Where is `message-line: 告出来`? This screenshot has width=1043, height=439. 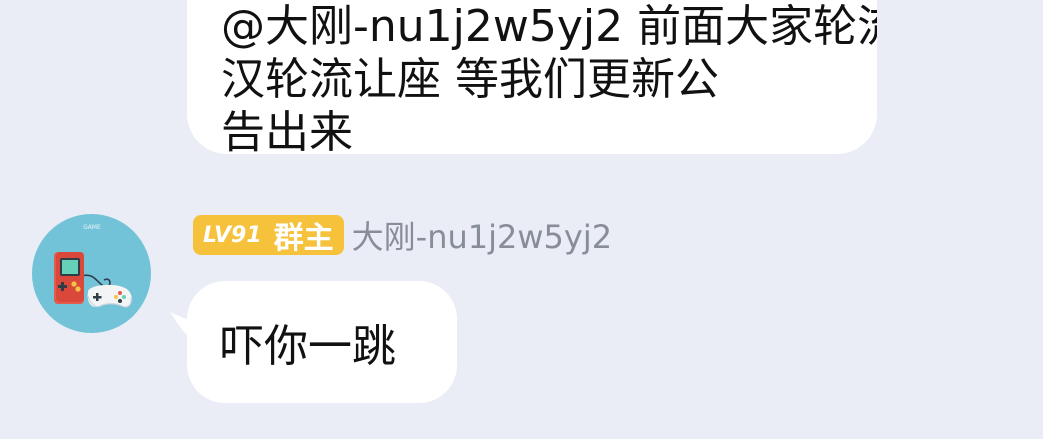
message-line: 告出来 is located at coordinates (287, 130).